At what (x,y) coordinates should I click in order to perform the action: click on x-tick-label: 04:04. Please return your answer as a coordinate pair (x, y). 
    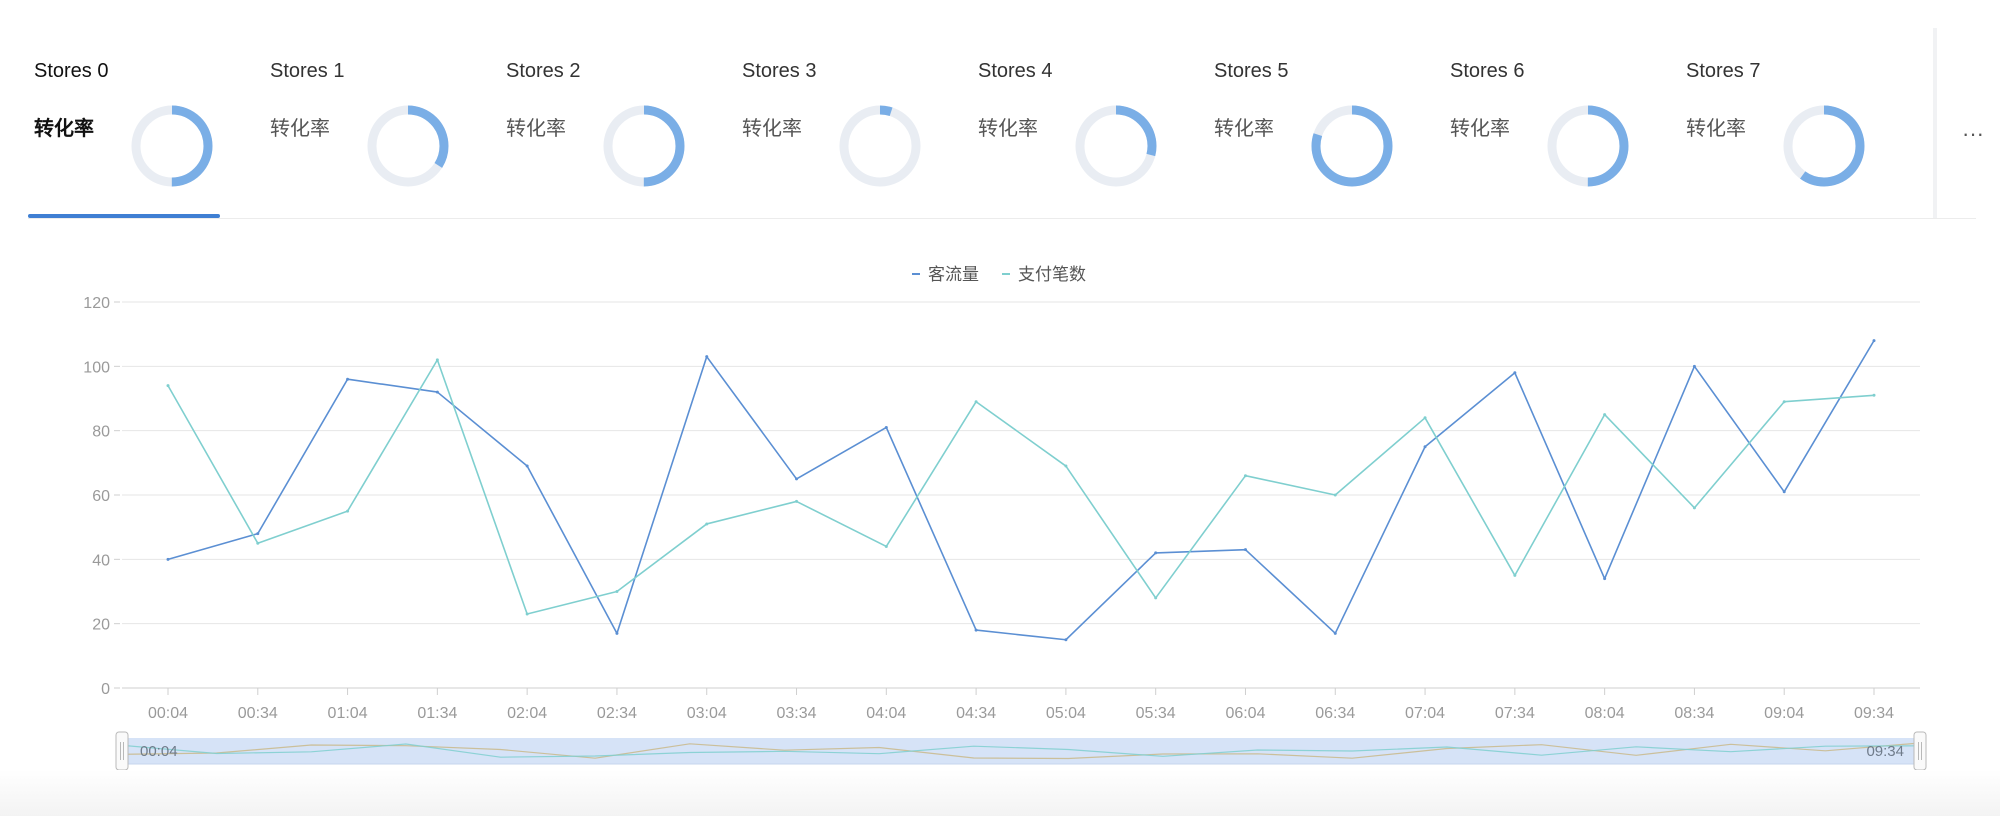
    Looking at the image, I should click on (886, 713).